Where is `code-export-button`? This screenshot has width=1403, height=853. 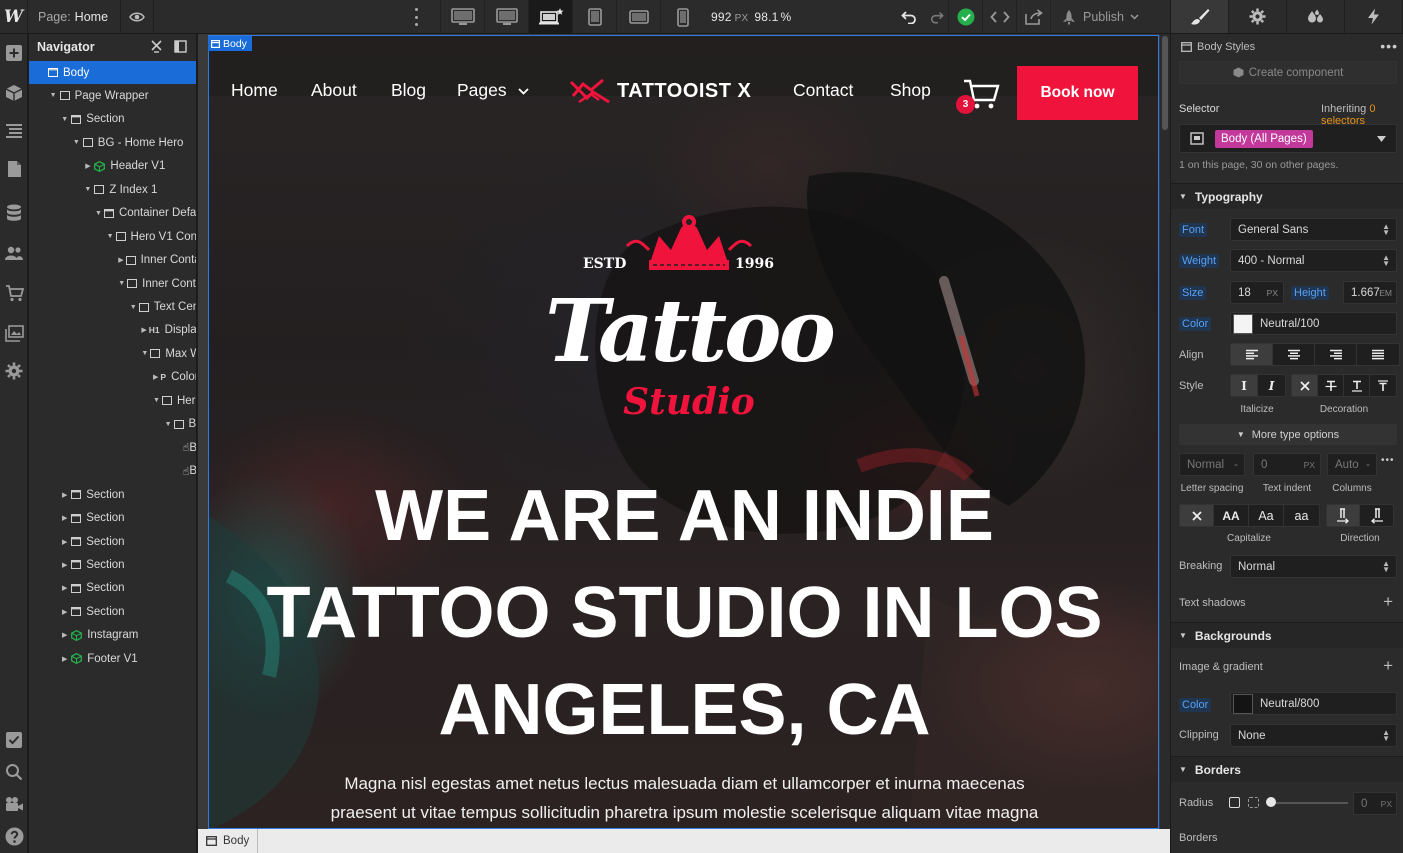
code-export-button is located at coordinates (999, 17).